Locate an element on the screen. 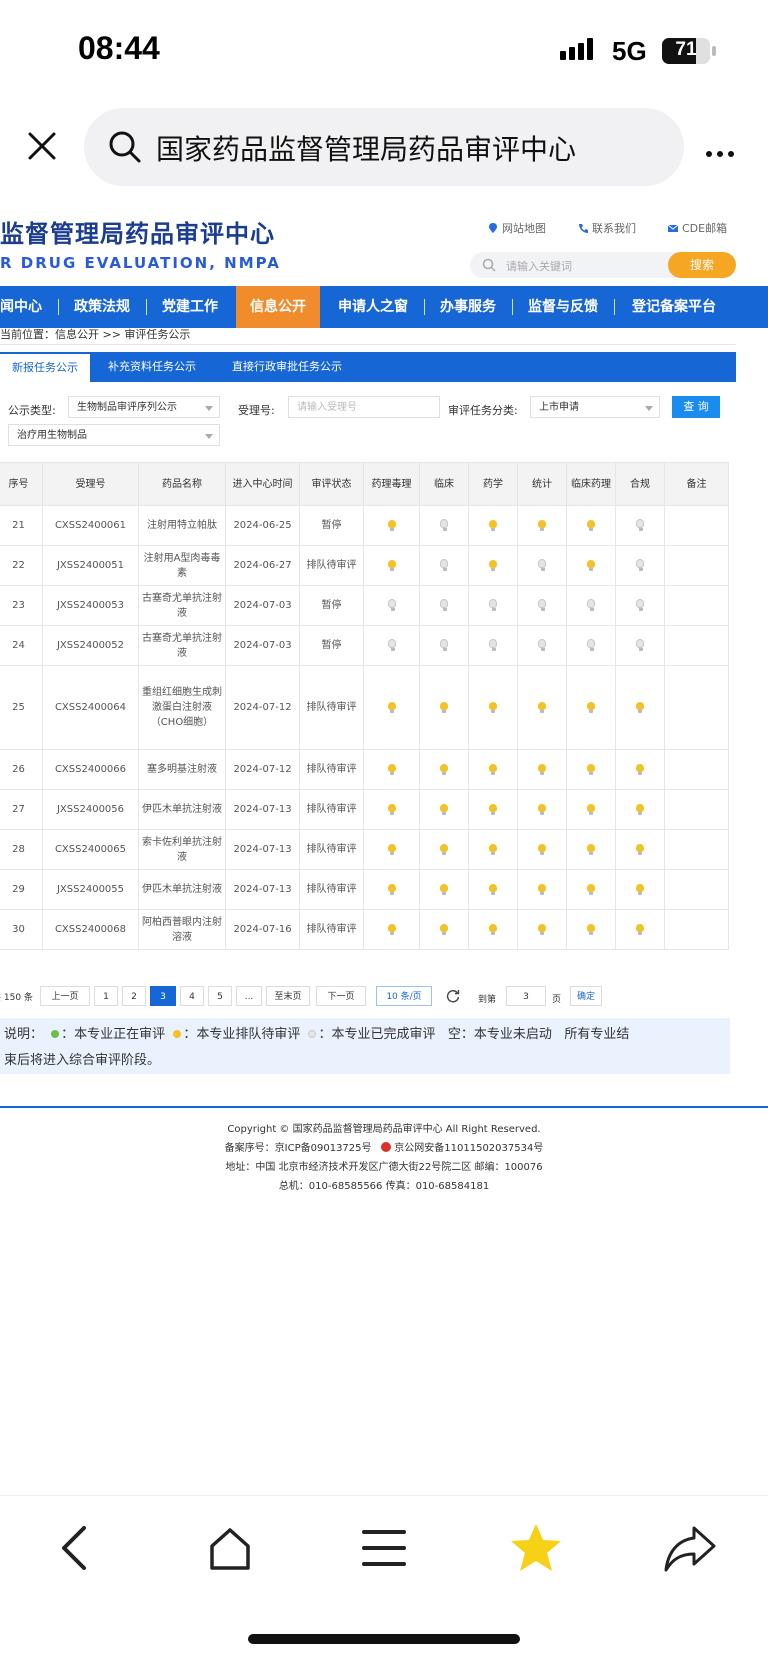 This screenshot has width=768, height=1664. nav-feedback: 监督与反馈 is located at coordinates (563, 307).